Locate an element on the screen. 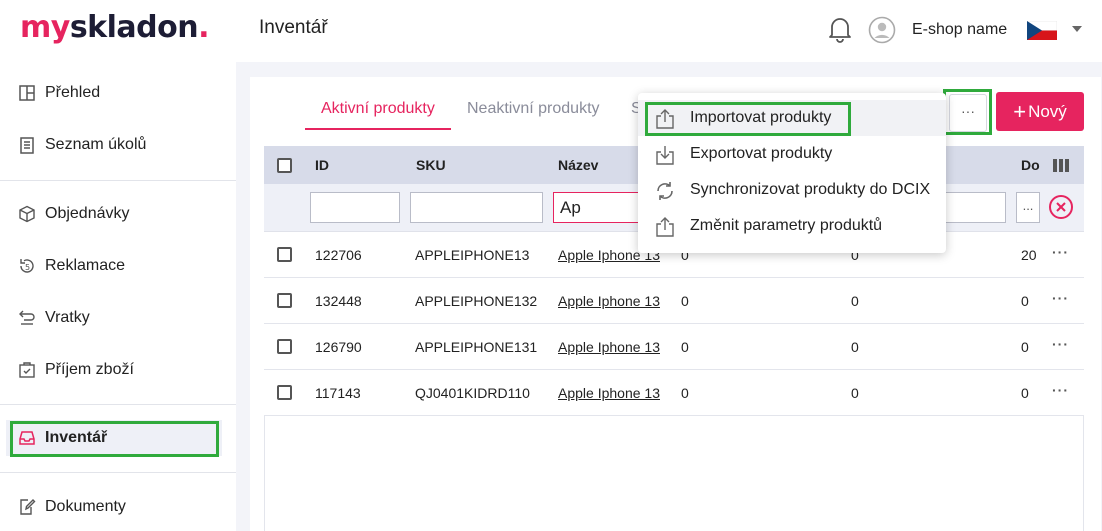 Image resolution: width=1102 pixels, height=531 pixels. filter-id-input is located at coordinates (355, 207).